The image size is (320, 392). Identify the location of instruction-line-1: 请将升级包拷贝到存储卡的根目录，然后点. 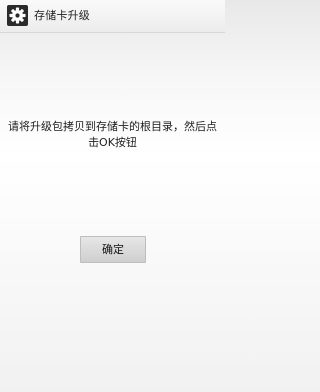
(112, 126).